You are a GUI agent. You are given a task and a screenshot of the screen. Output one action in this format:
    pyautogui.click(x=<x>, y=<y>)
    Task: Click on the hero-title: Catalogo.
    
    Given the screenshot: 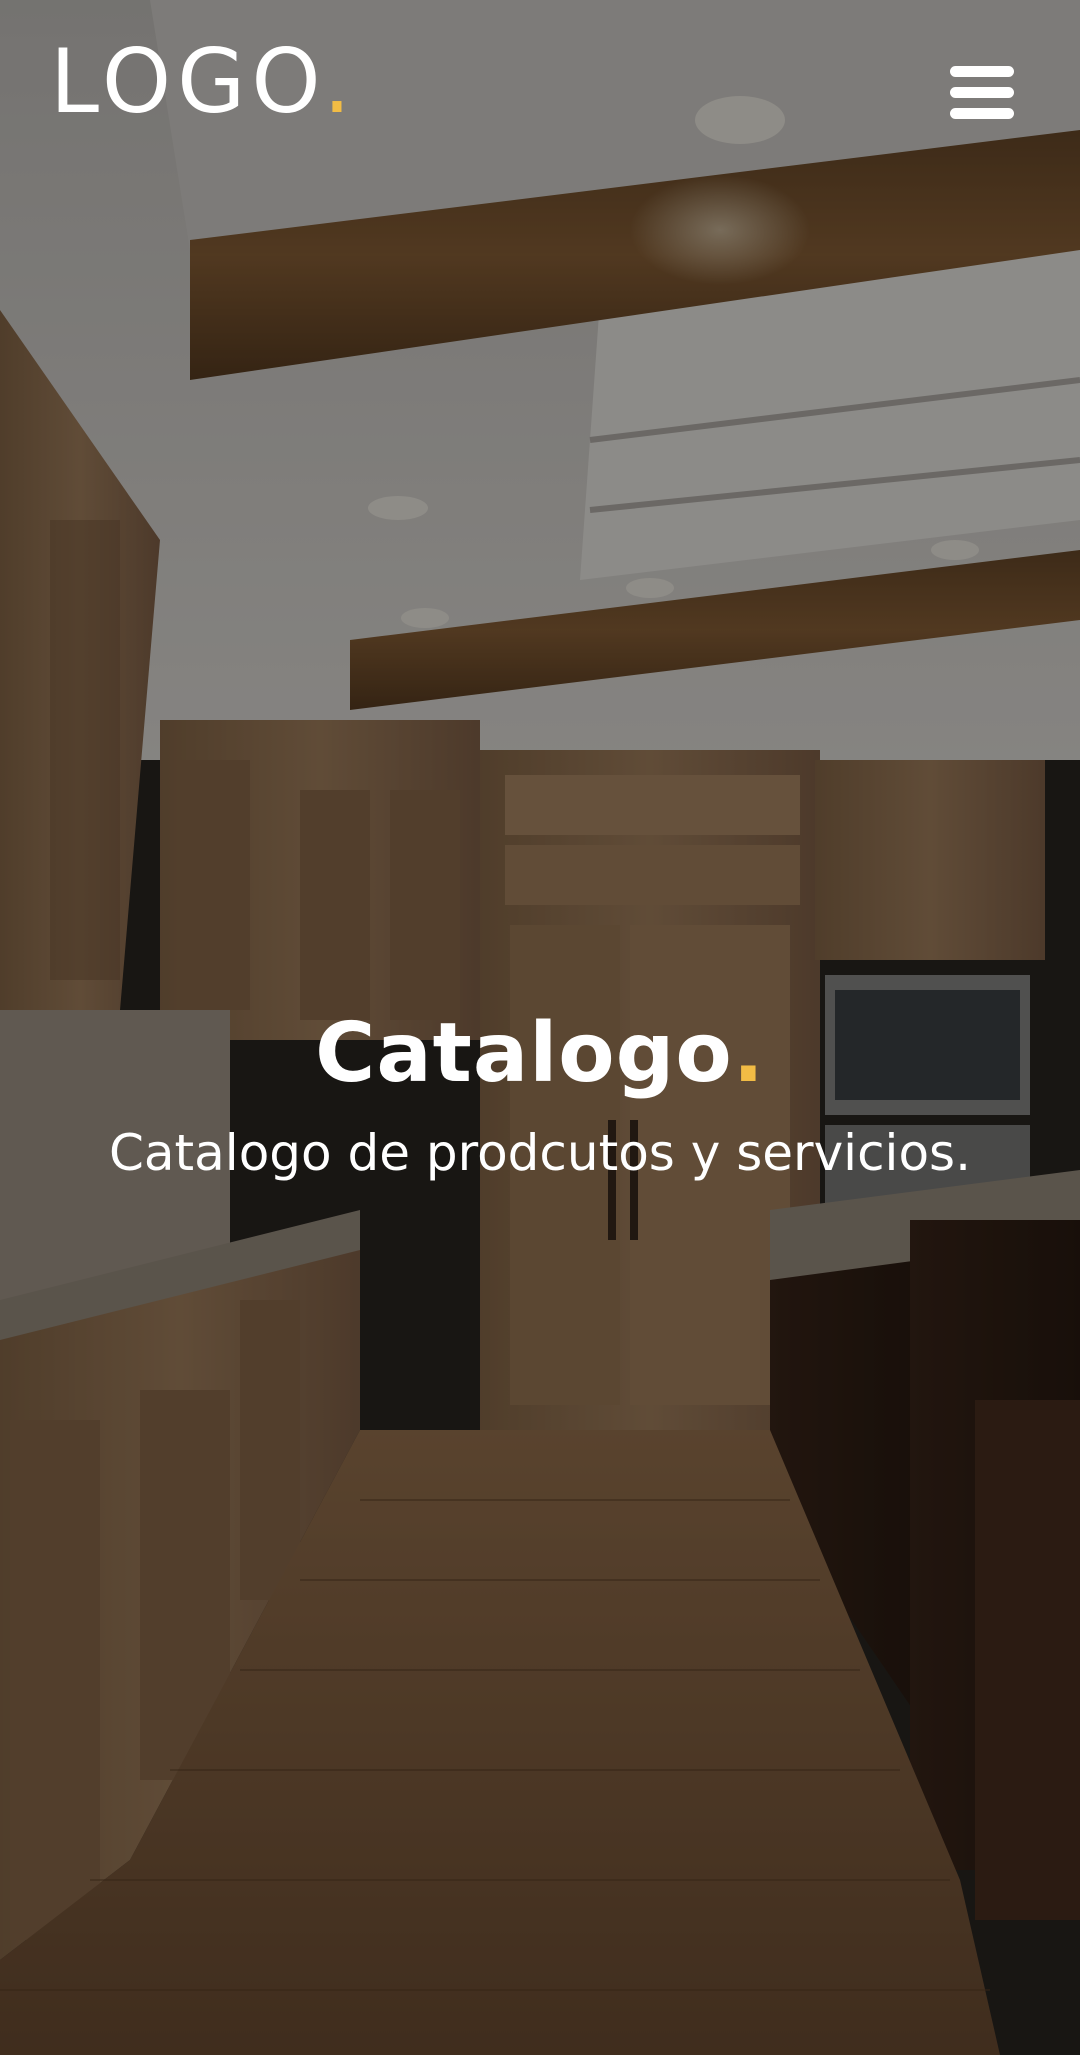 What is the action you would take?
    pyautogui.click(x=540, y=1054)
    